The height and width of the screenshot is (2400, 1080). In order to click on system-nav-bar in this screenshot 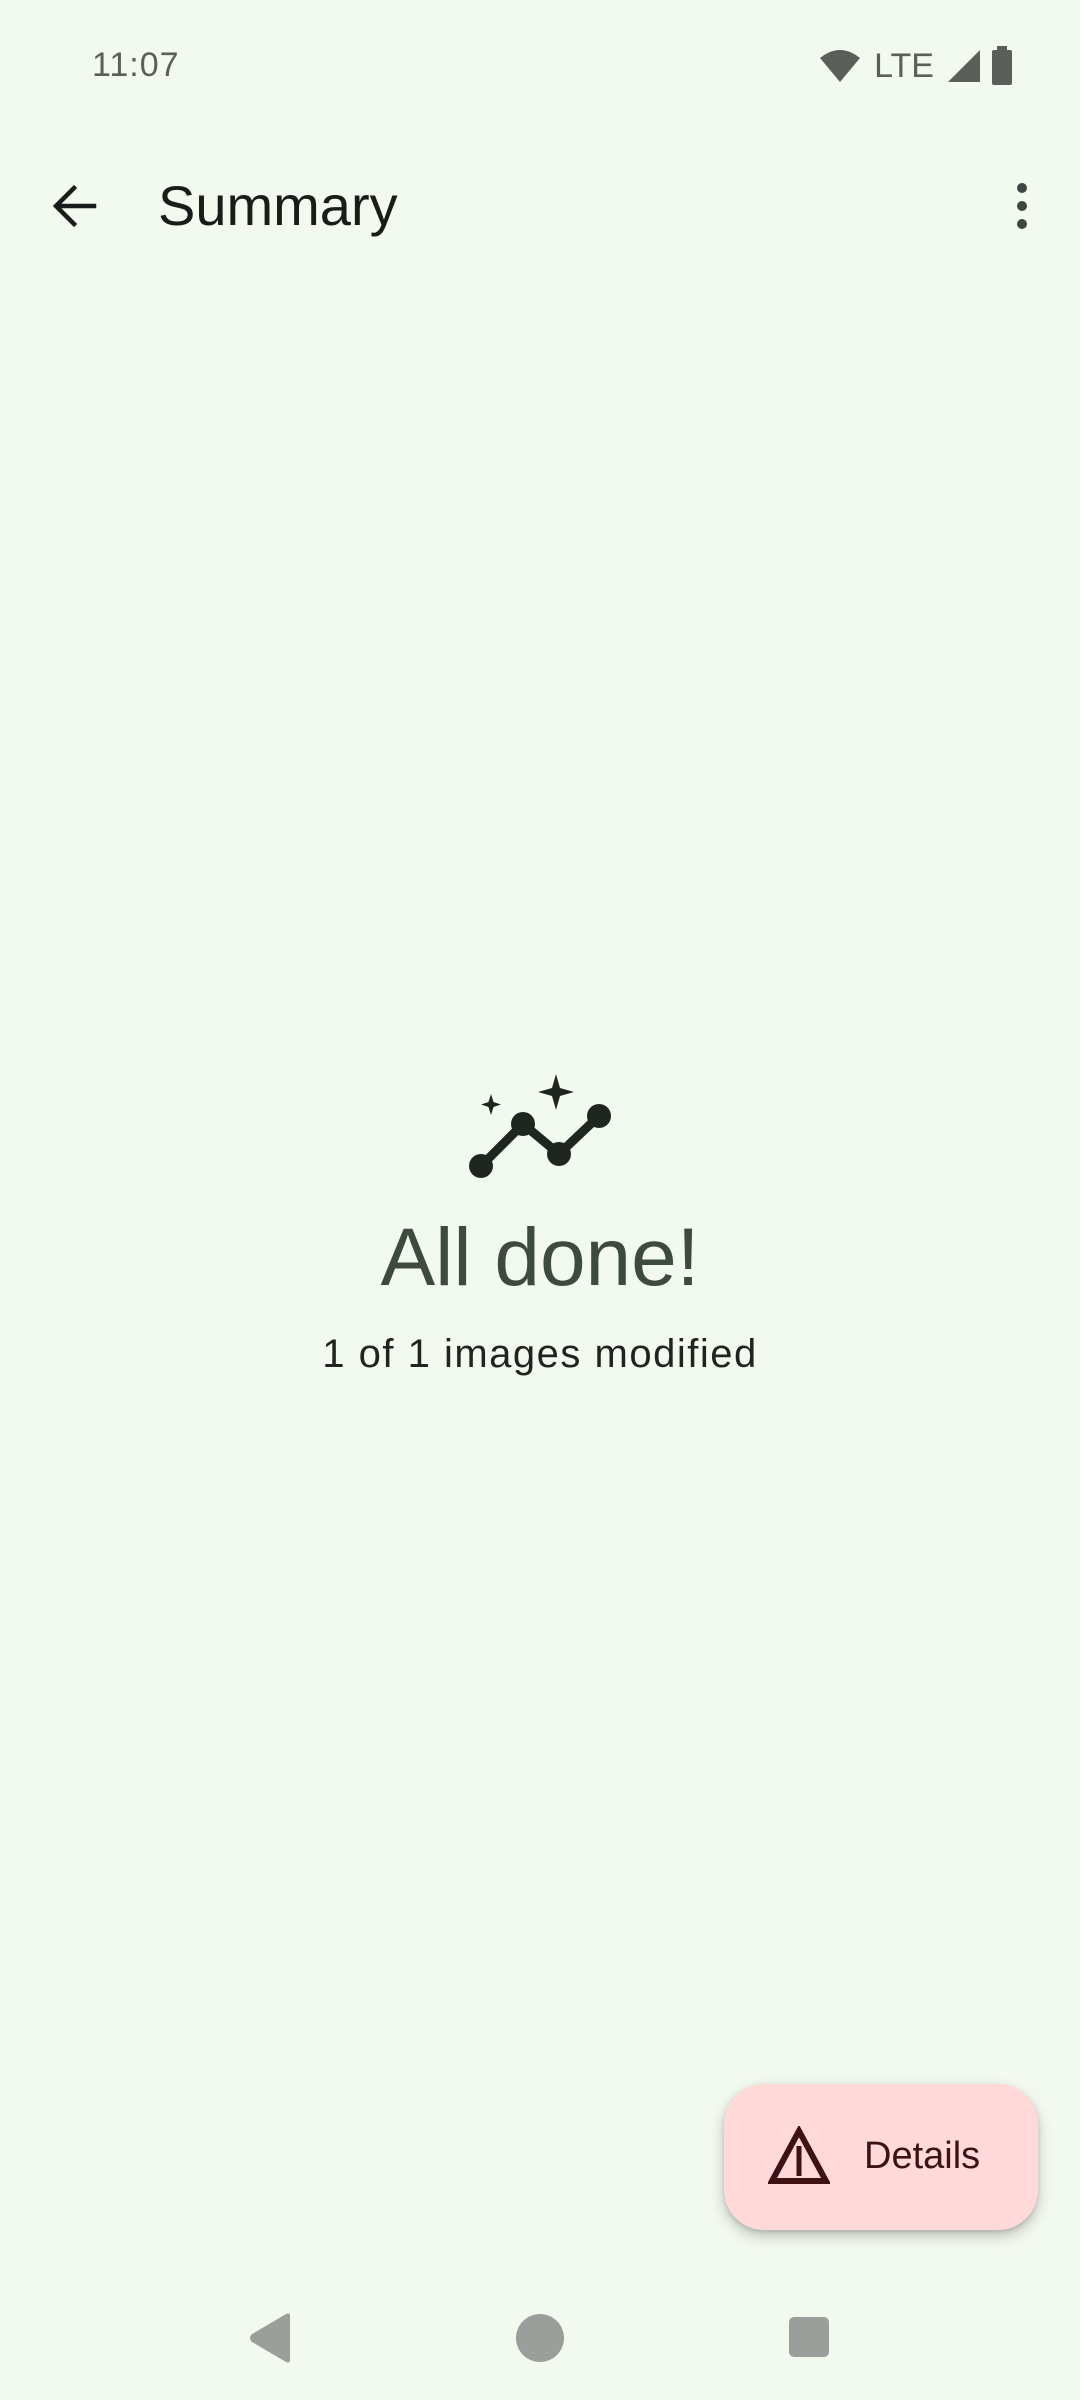, I will do `click(540, 2350)`.